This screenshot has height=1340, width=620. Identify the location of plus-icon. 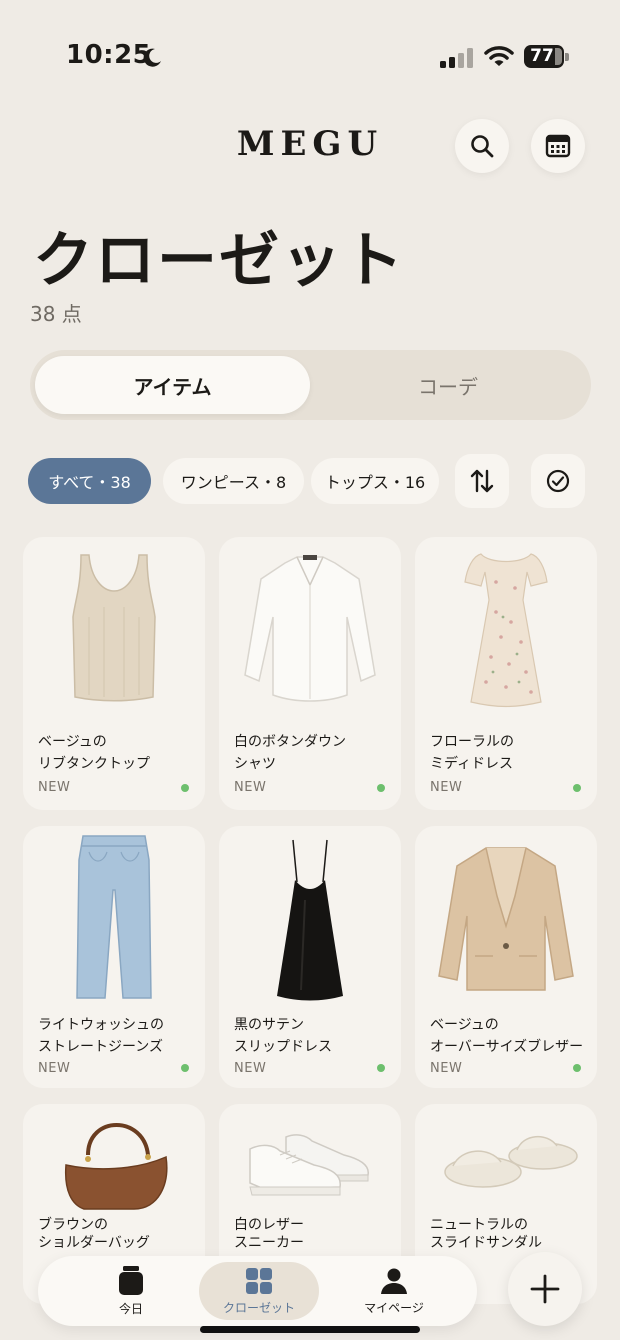
(545, 1289).